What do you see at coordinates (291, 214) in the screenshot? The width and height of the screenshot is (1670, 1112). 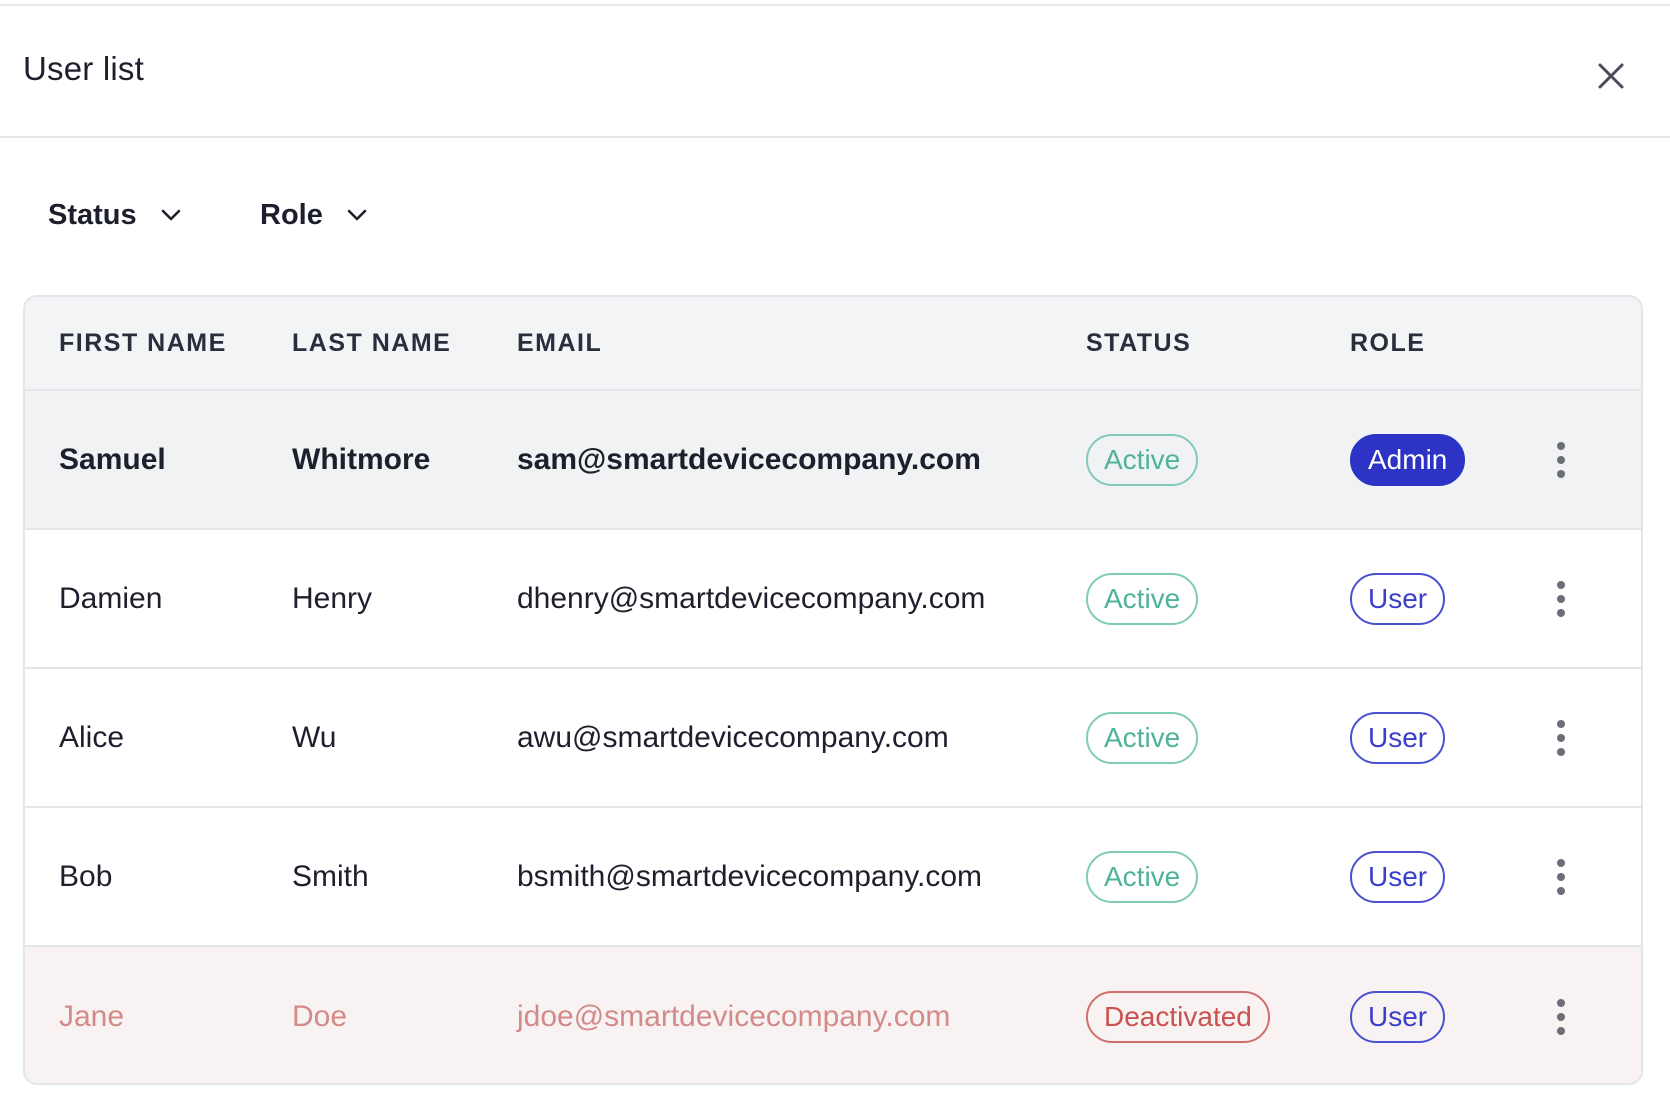 I see `role-filter-label: Role` at bounding box center [291, 214].